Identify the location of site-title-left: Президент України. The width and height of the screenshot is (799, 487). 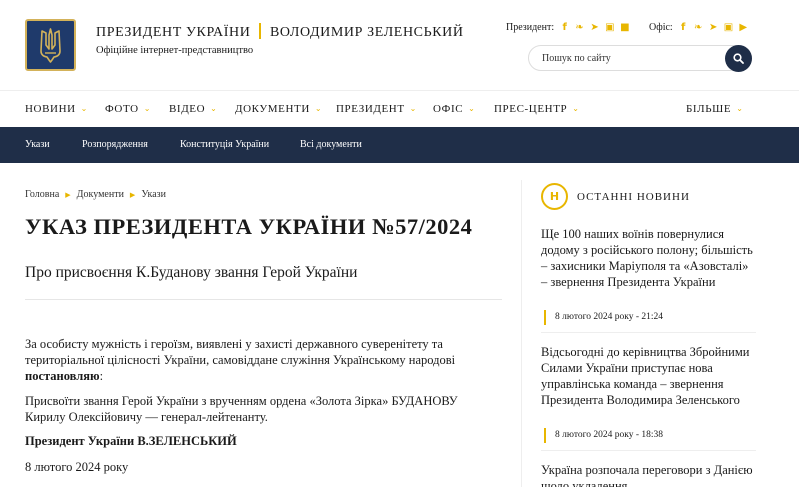
(173, 32).